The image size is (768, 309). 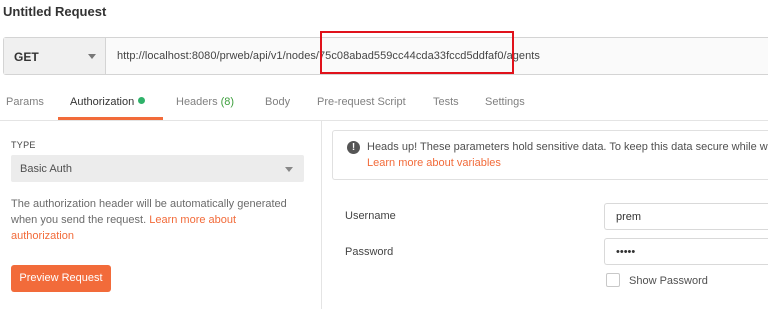 I want to click on username-field: prem, so click(x=686, y=216).